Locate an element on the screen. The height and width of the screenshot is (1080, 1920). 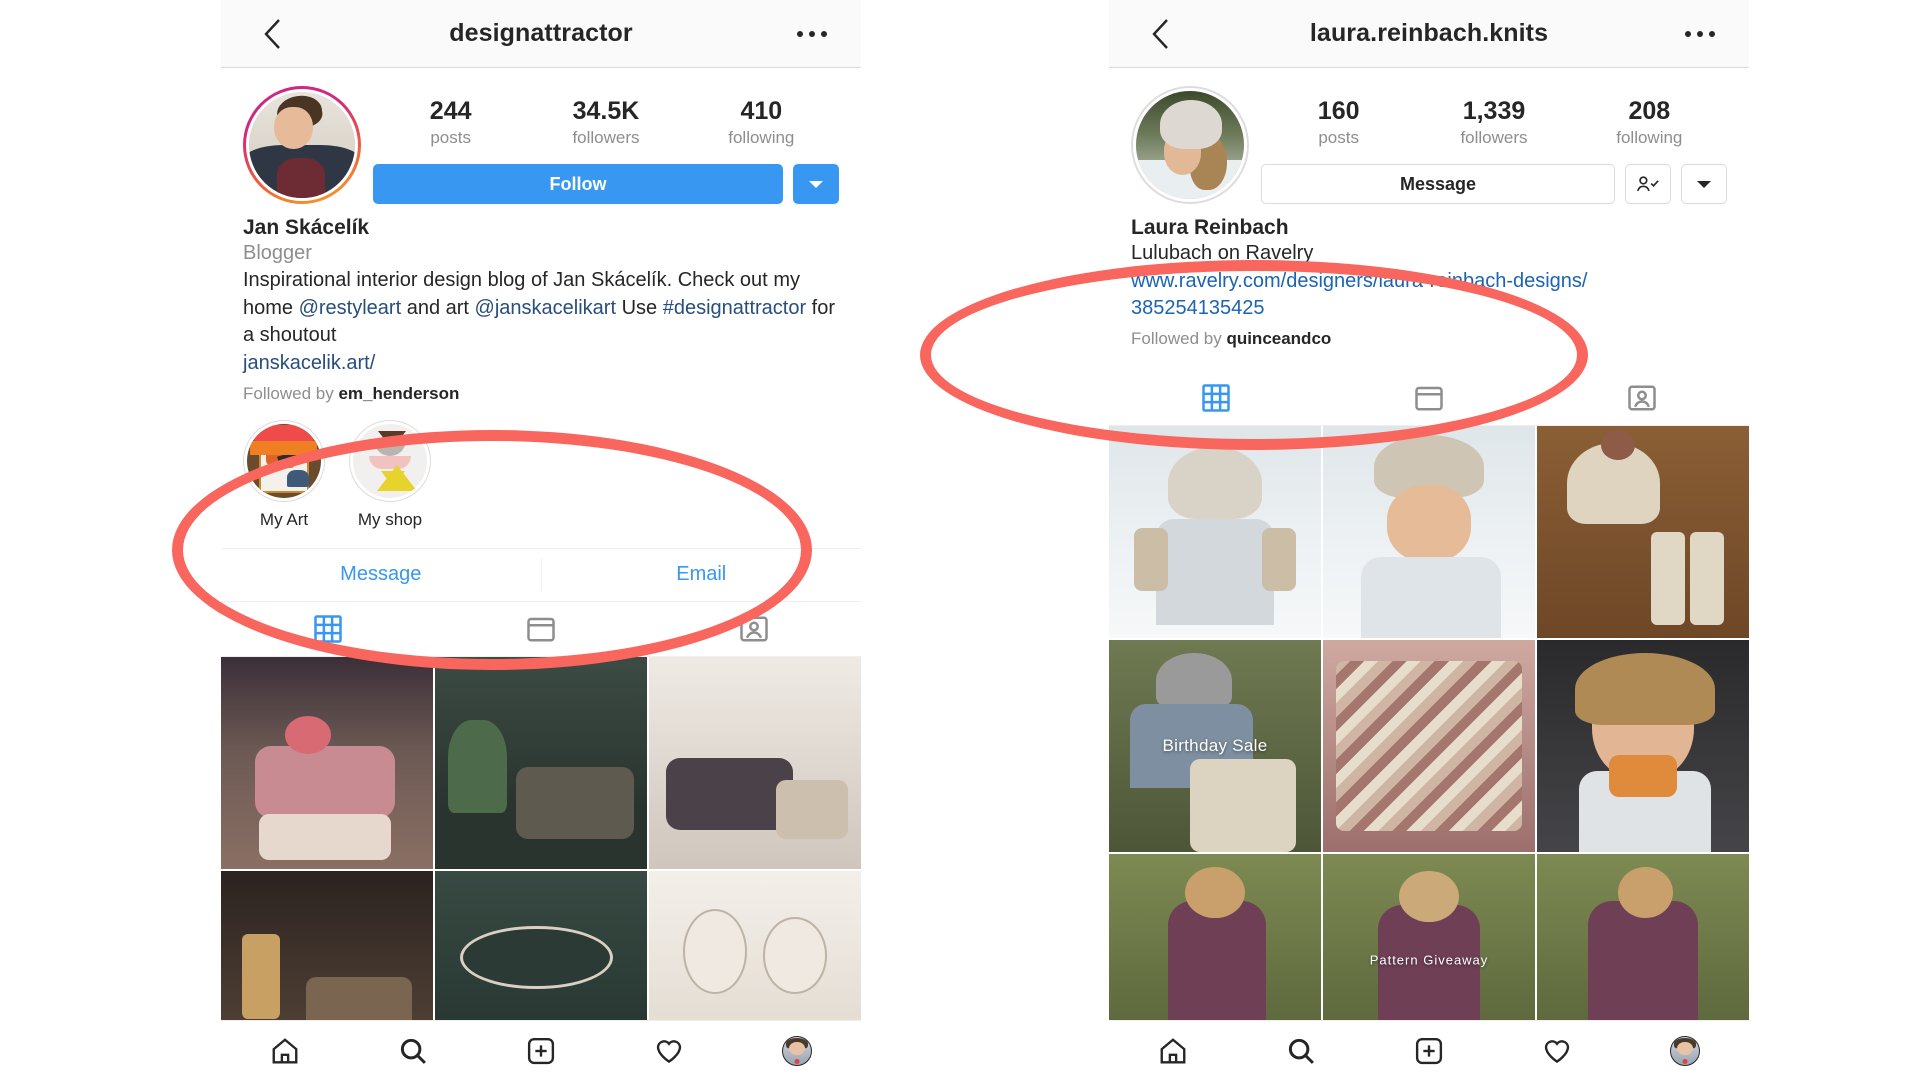
follow-button: Follow is located at coordinates (578, 184).